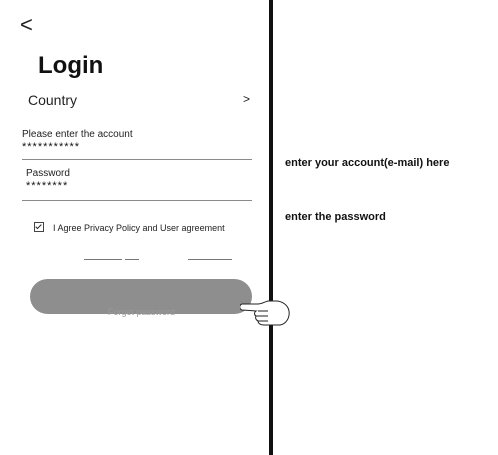 The image size is (498, 455). I want to click on forgot-password-link: Forget password, so click(141, 312).